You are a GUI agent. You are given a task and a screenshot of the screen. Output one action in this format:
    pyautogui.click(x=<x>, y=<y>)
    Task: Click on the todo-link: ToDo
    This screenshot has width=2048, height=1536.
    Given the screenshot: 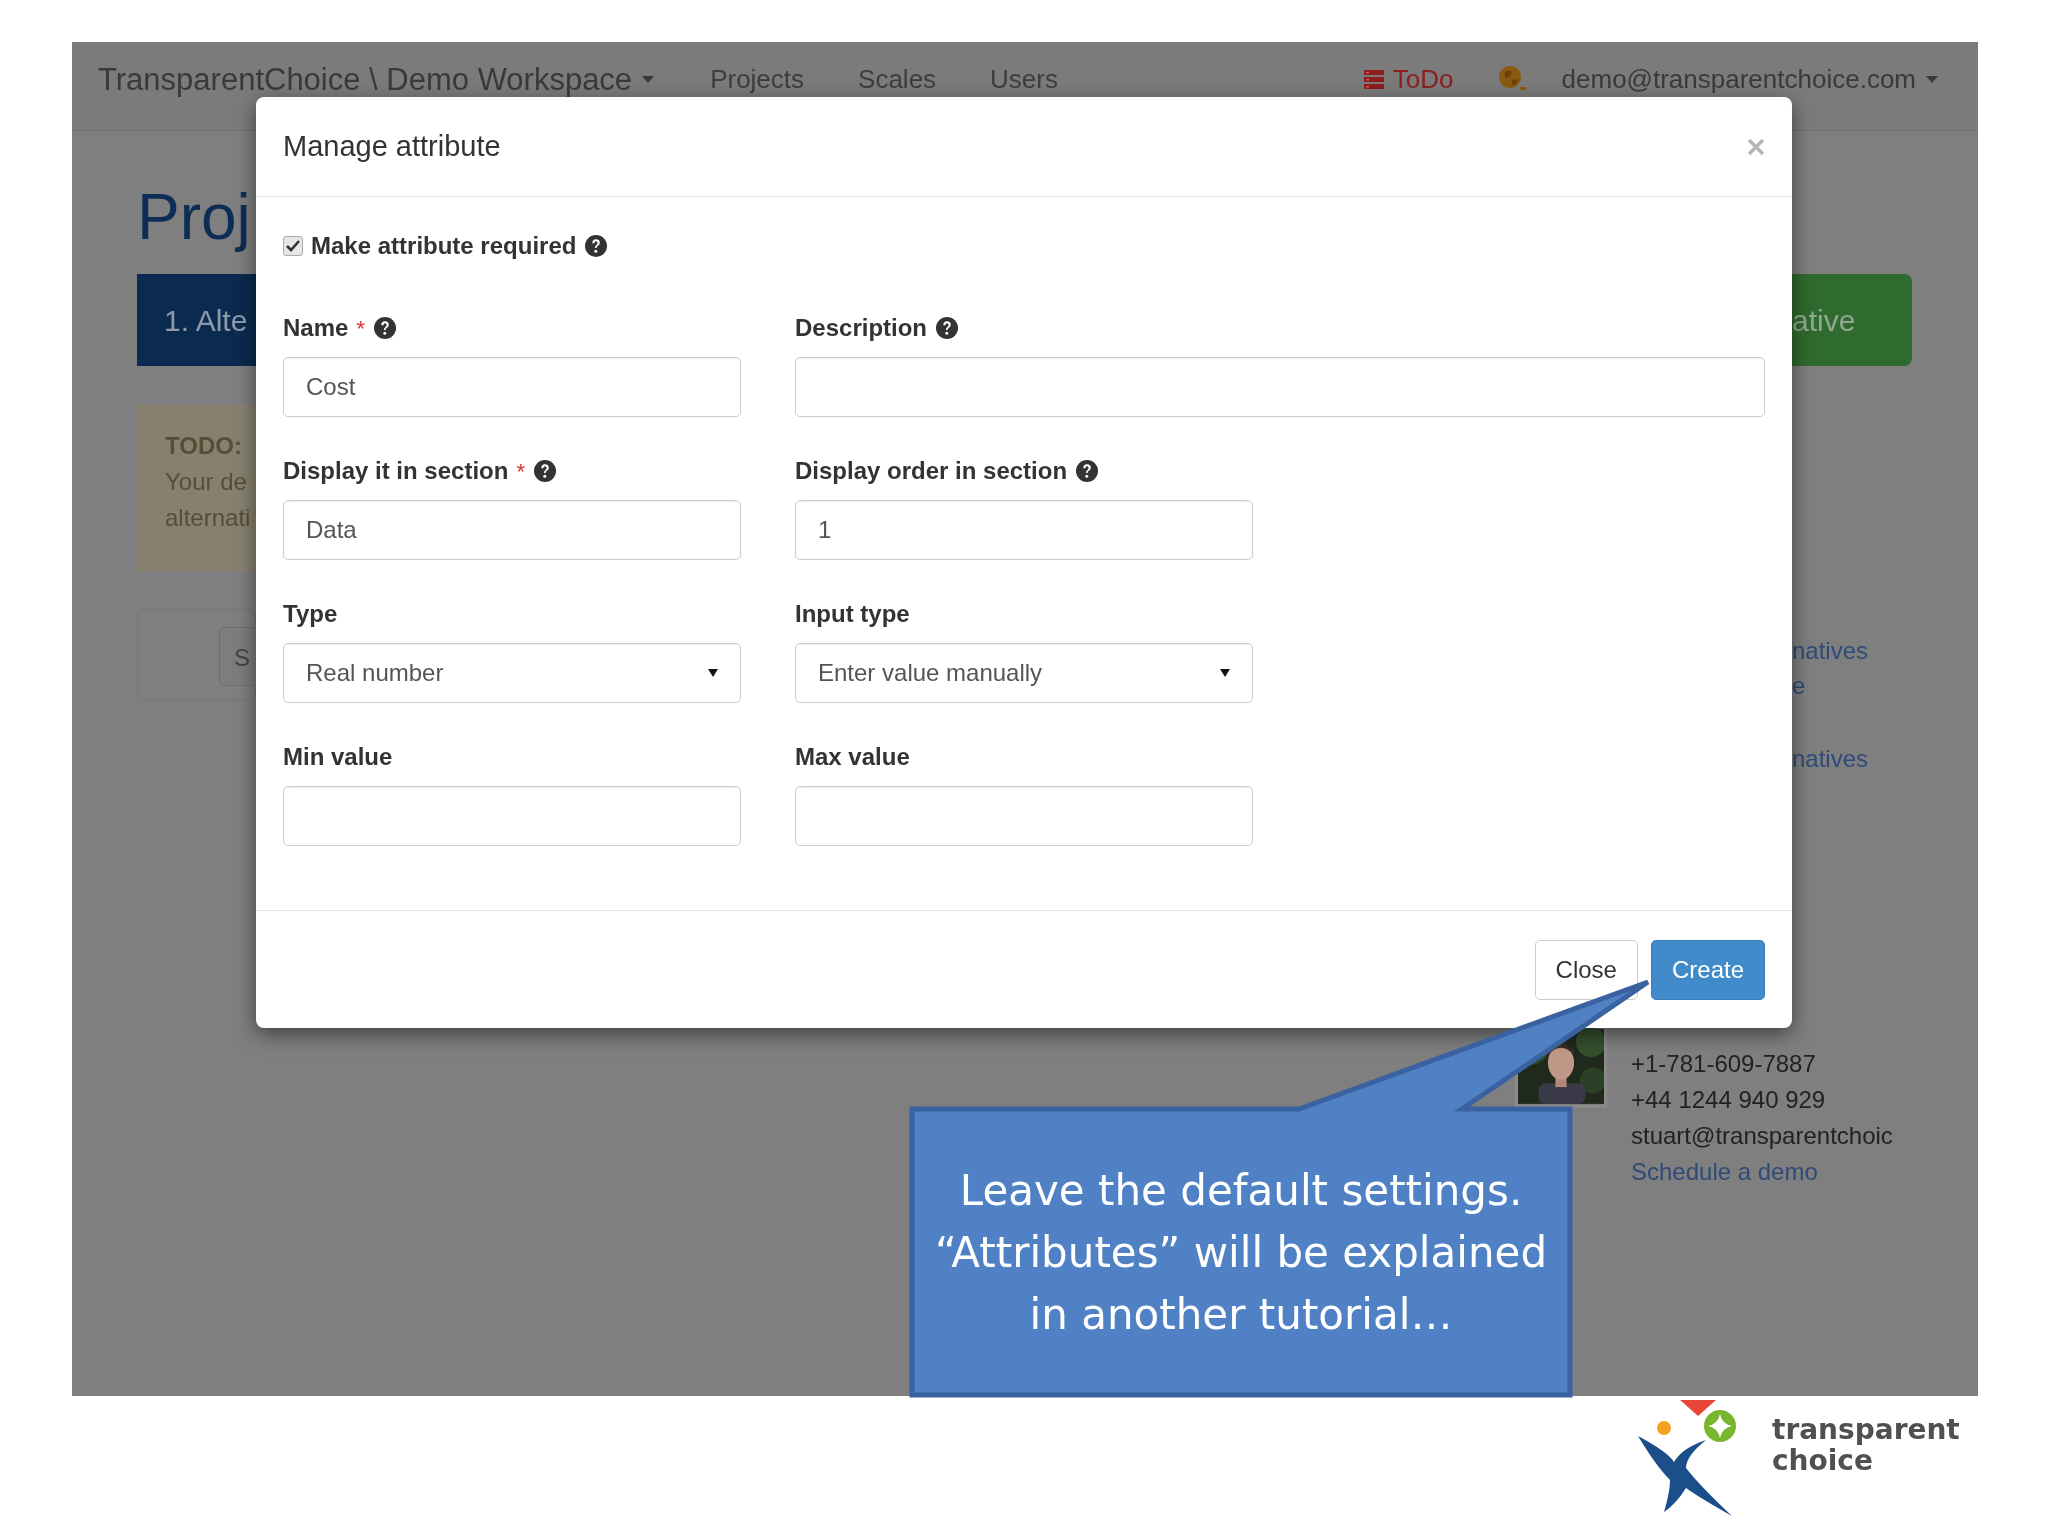 What is the action you would take?
    pyautogui.click(x=1408, y=79)
    